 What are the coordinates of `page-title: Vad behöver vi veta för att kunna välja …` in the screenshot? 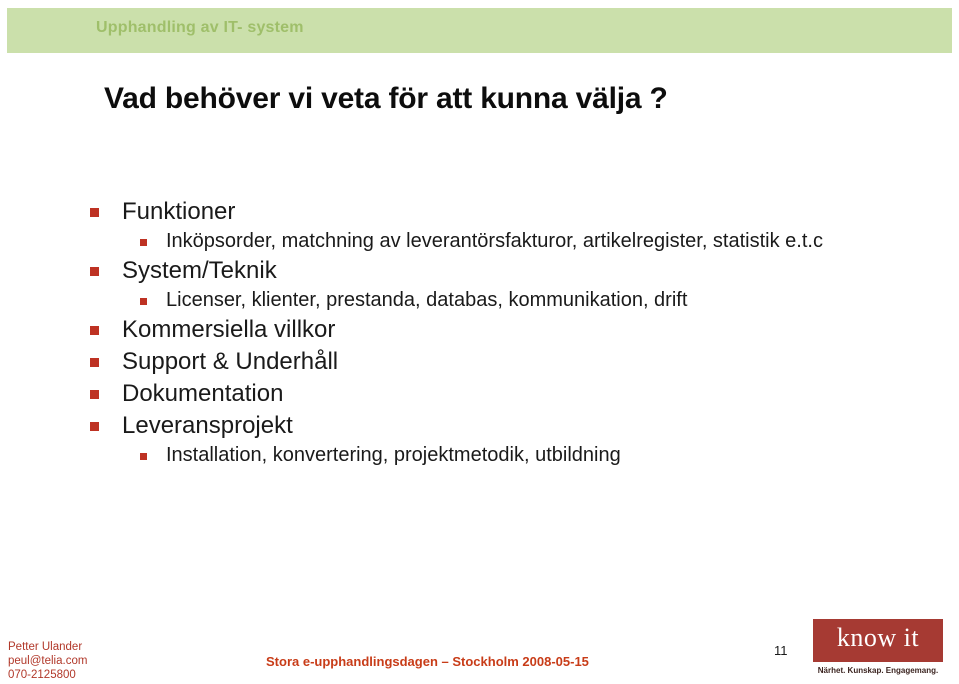 It's located at (386, 98).